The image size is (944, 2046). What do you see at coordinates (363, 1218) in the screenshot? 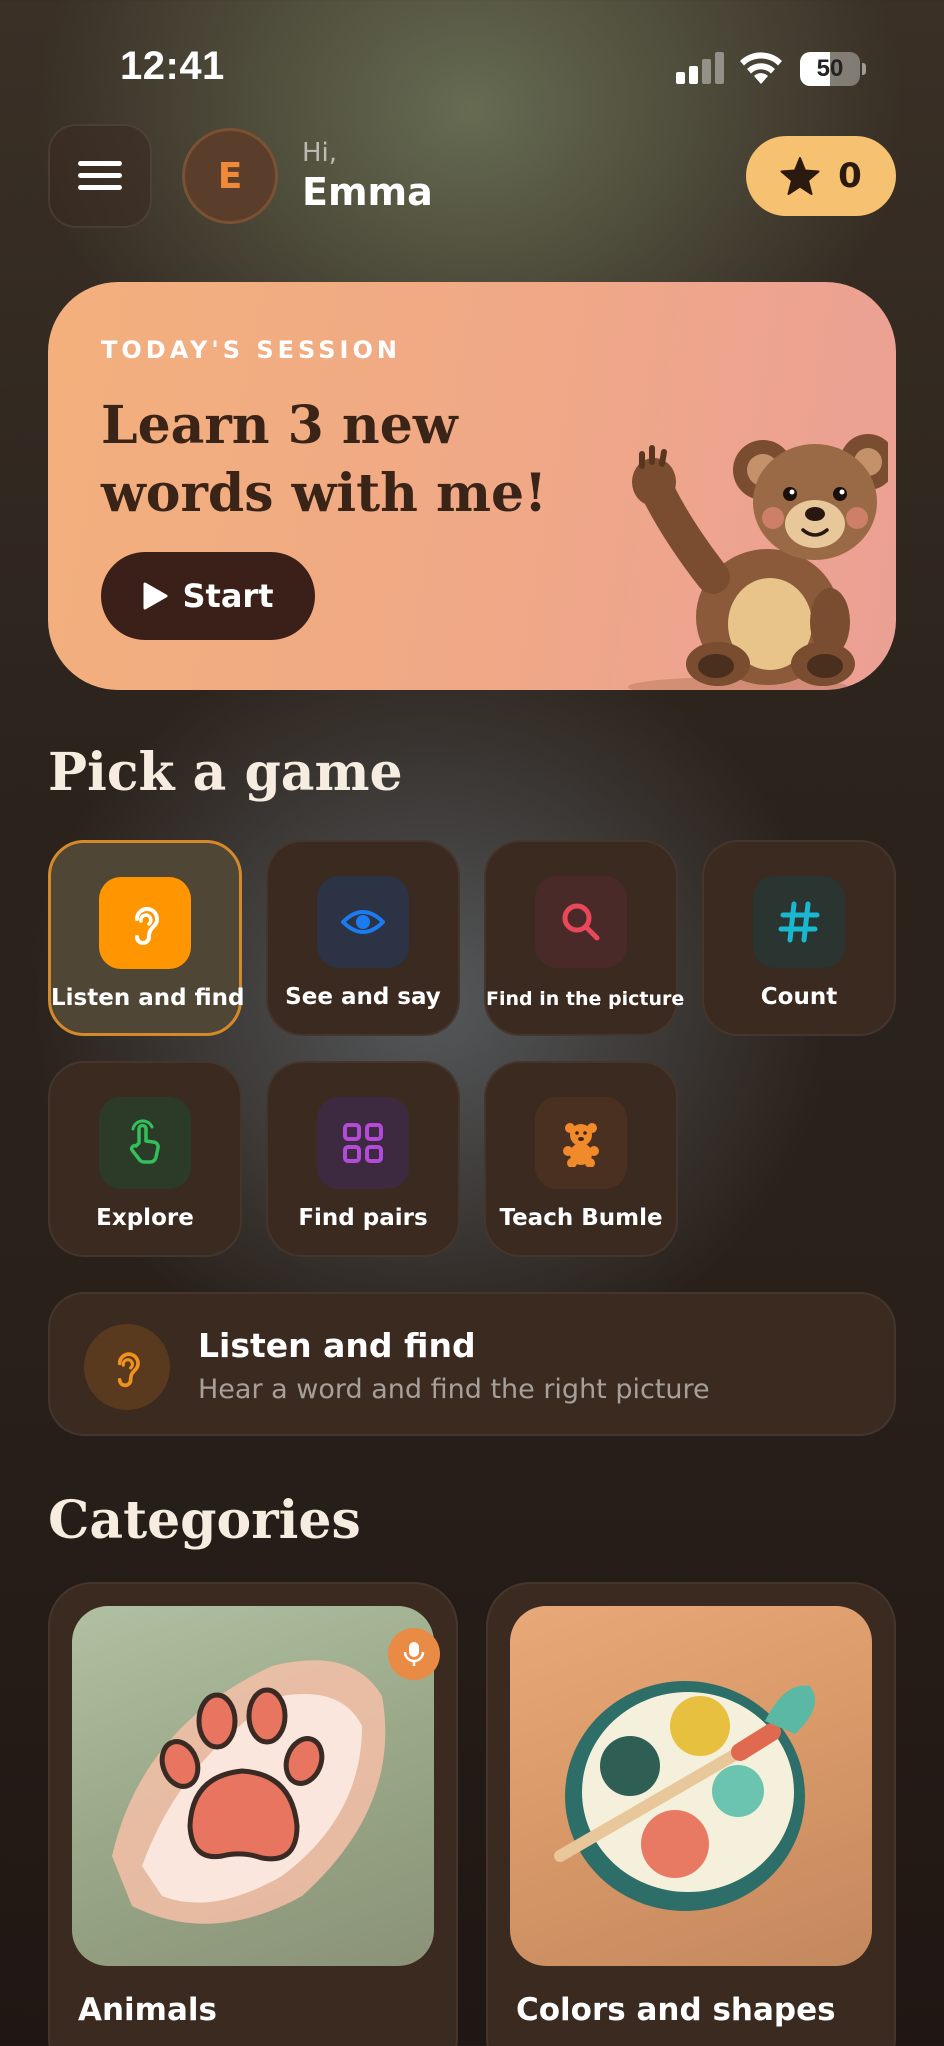
I see `game-label: Find pairs` at bounding box center [363, 1218].